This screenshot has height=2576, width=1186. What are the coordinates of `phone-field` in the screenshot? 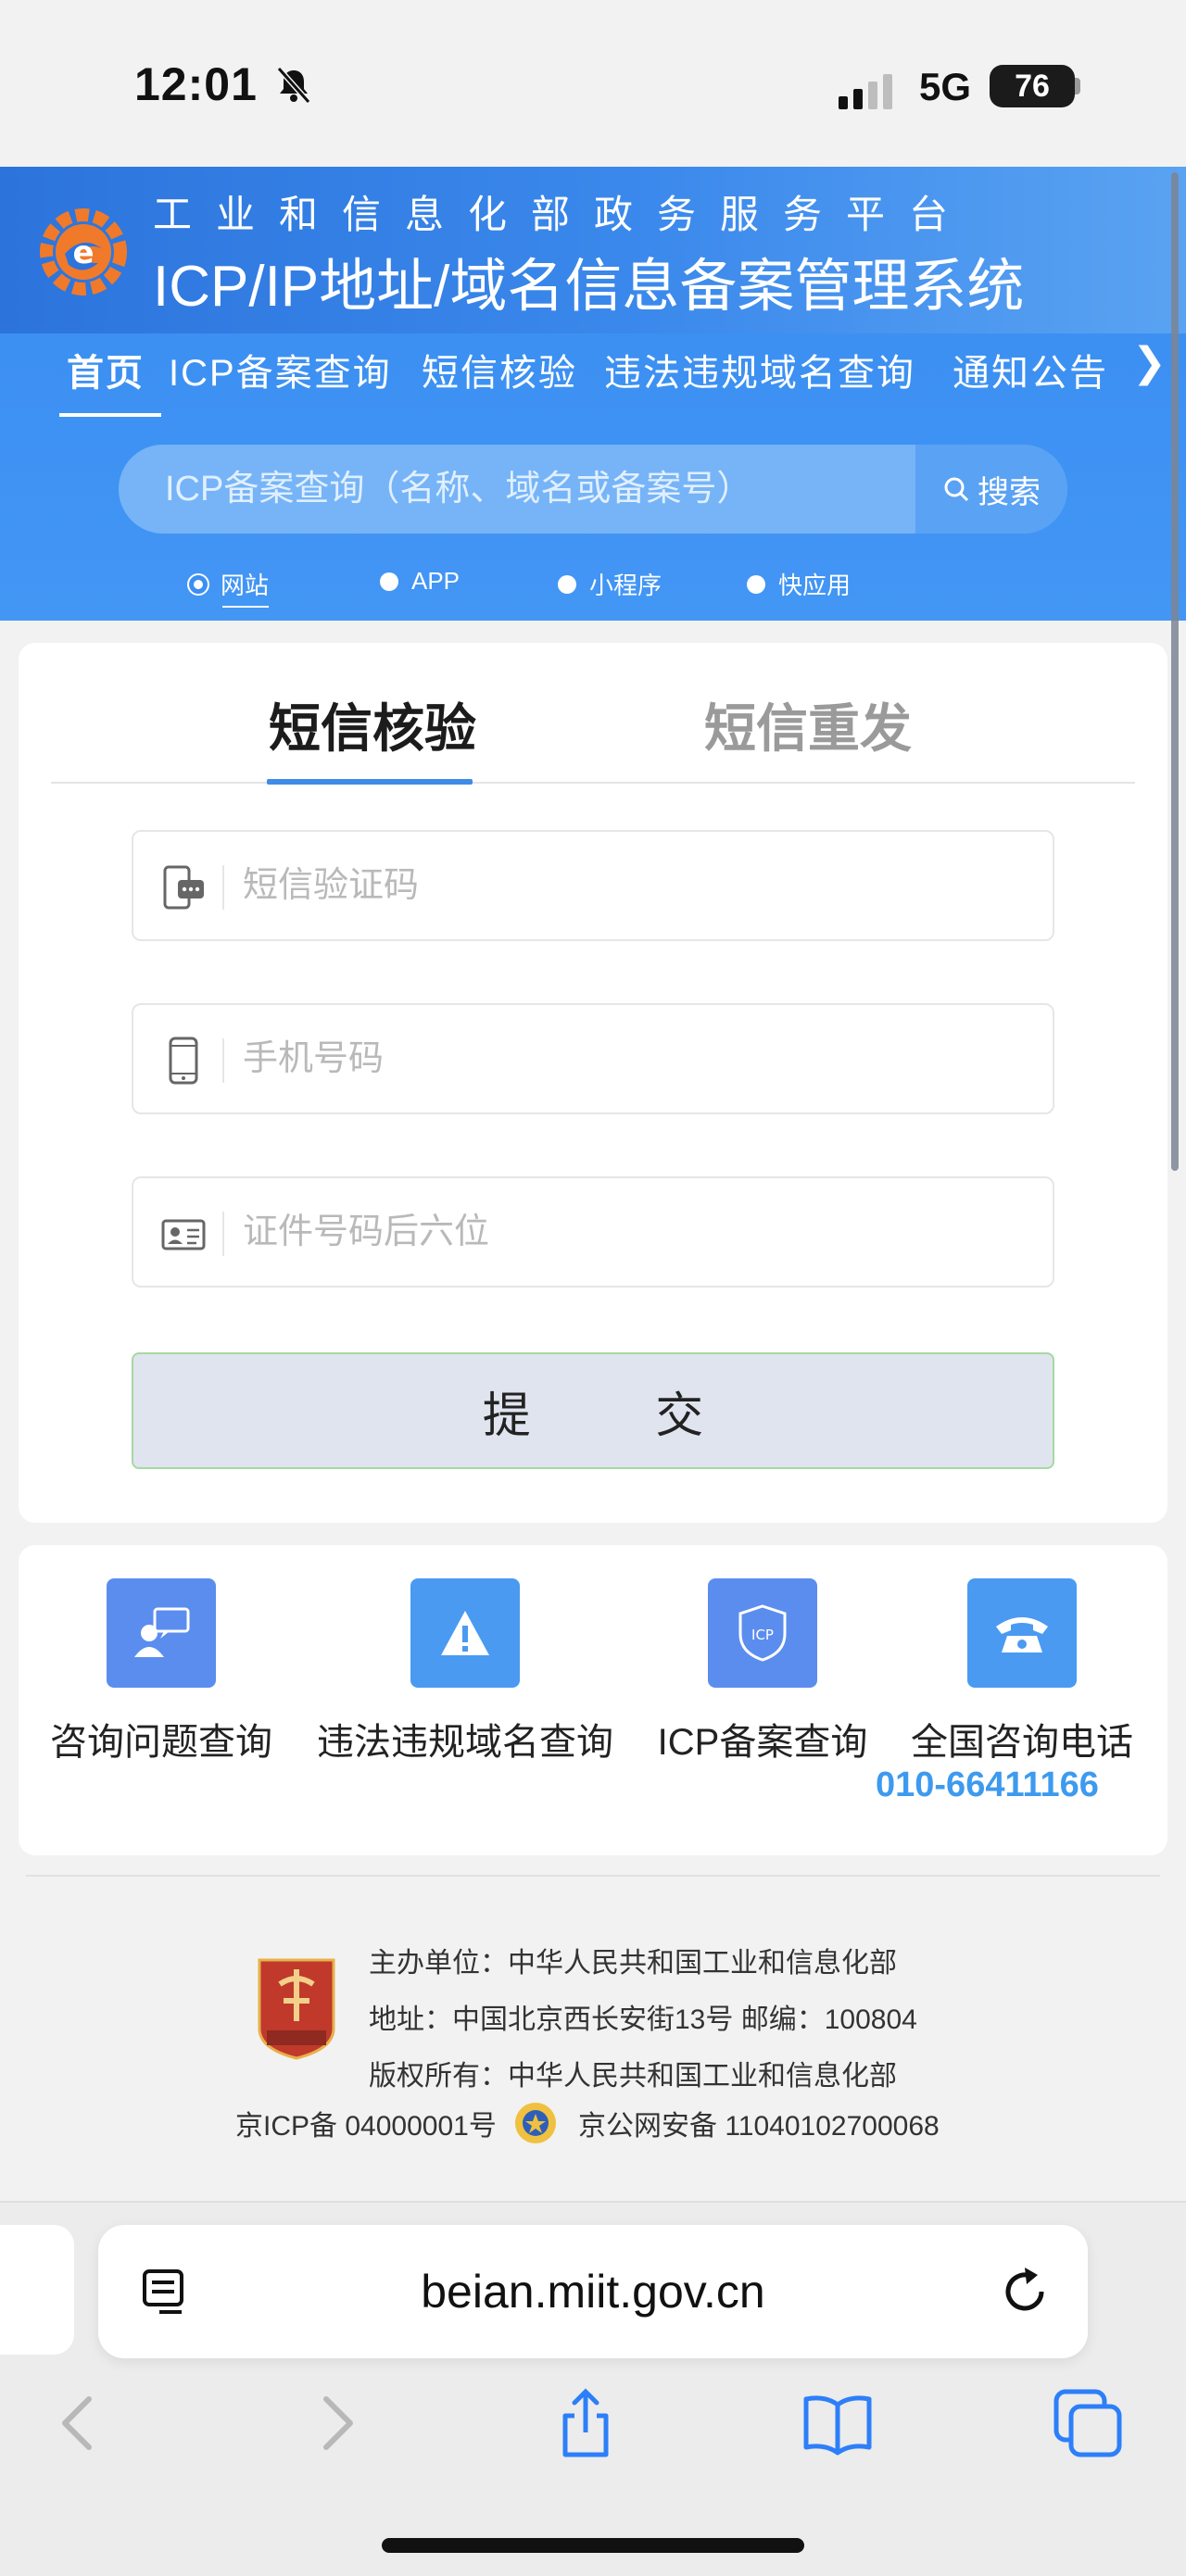 It's located at (593, 1058).